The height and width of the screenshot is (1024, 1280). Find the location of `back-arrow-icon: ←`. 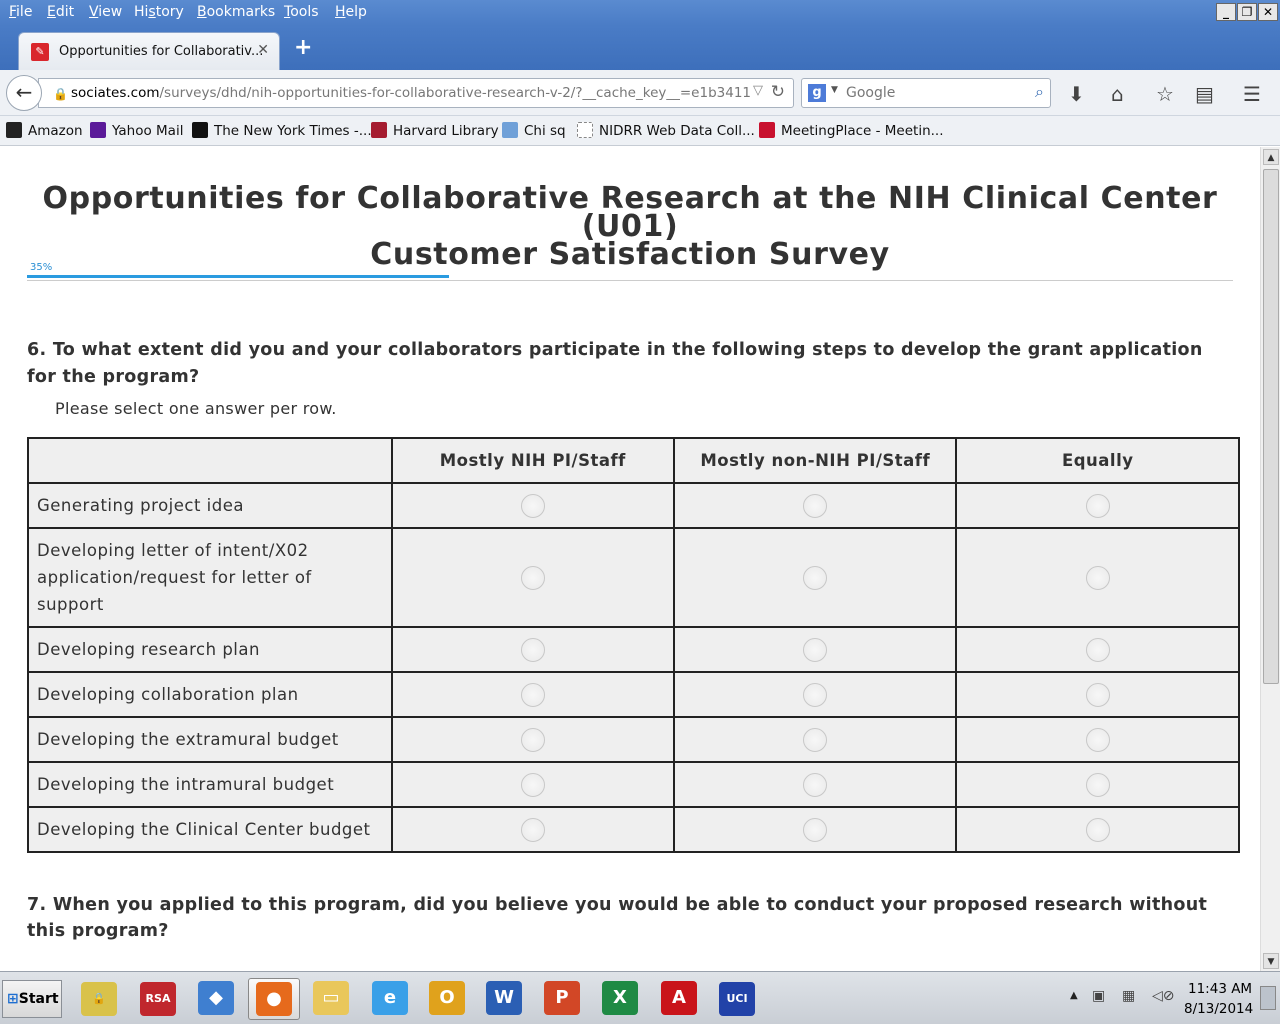

back-arrow-icon: ← is located at coordinates (24, 92).